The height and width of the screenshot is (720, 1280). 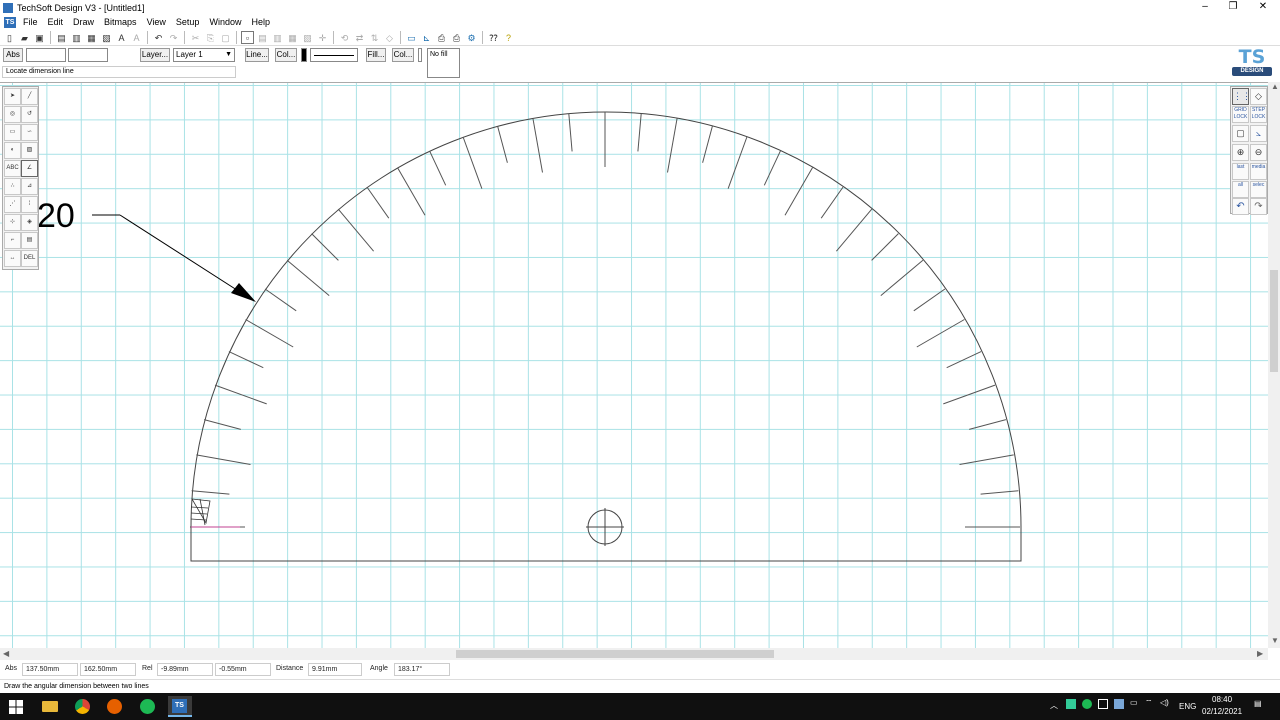 What do you see at coordinates (30, 22) in the screenshot?
I see `menu-file: File` at bounding box center [30, 22].